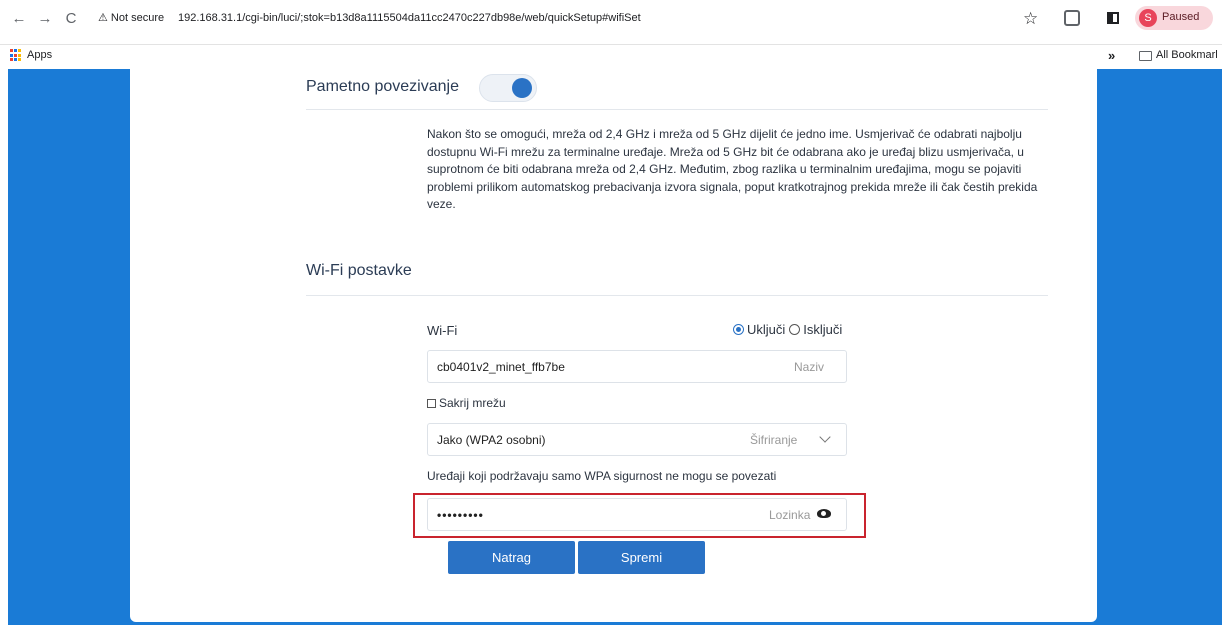  What do you see at coordinates (1145, 56) in the screenshot?
I see `folder-icon` at bounding box center [1145, 56].